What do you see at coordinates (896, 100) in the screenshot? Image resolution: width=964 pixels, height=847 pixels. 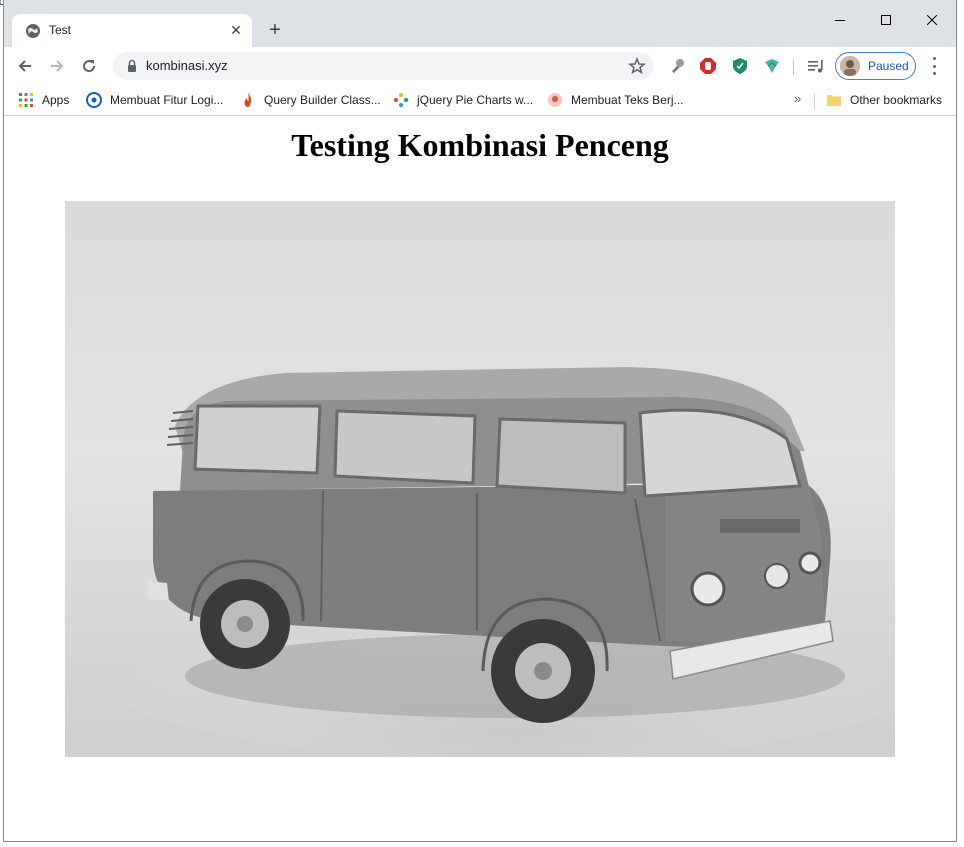 I see `bookmark-label: Other bookmarks` at bounding box center [896, 100].